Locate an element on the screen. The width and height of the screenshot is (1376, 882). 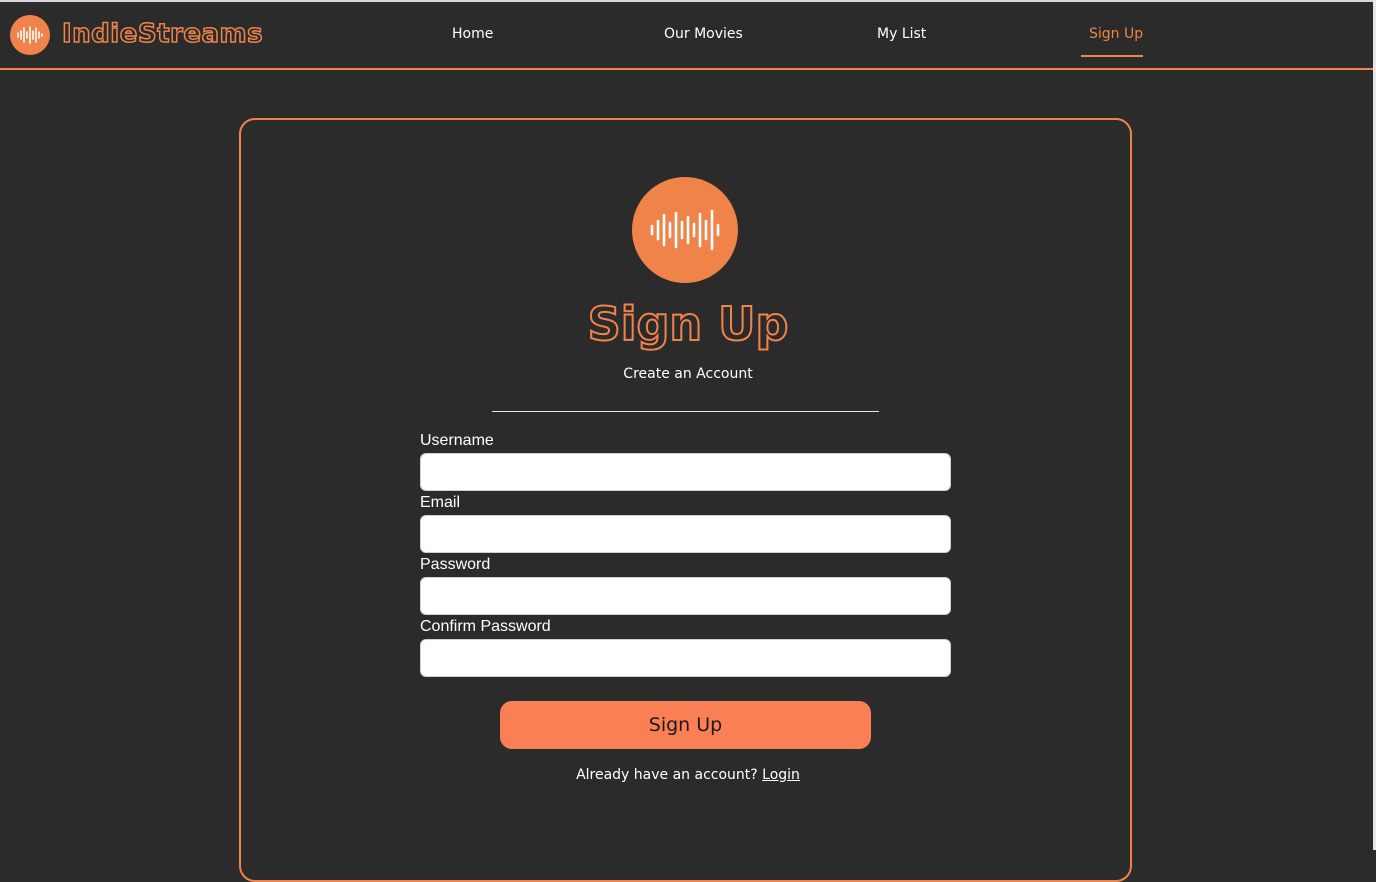
confirm-password-label: Confirm Password is located at coordinates (485, 626).